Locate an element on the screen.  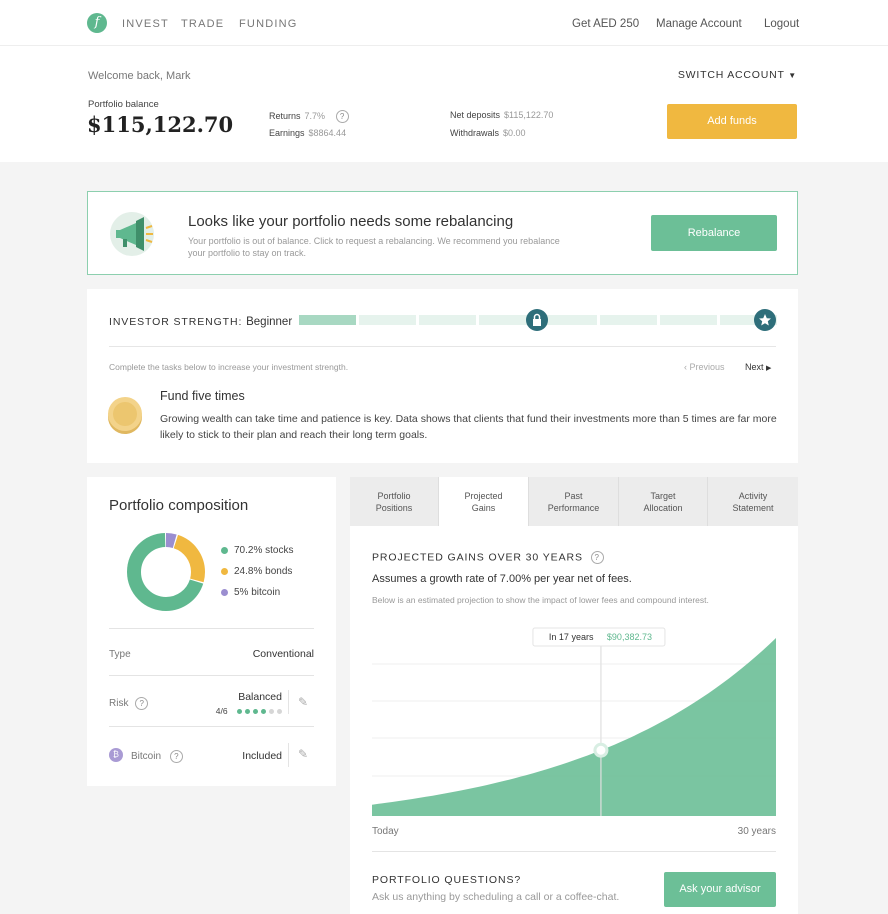
legend-bitcoin: 5% bitcoin is located at coordinates (250, 592).